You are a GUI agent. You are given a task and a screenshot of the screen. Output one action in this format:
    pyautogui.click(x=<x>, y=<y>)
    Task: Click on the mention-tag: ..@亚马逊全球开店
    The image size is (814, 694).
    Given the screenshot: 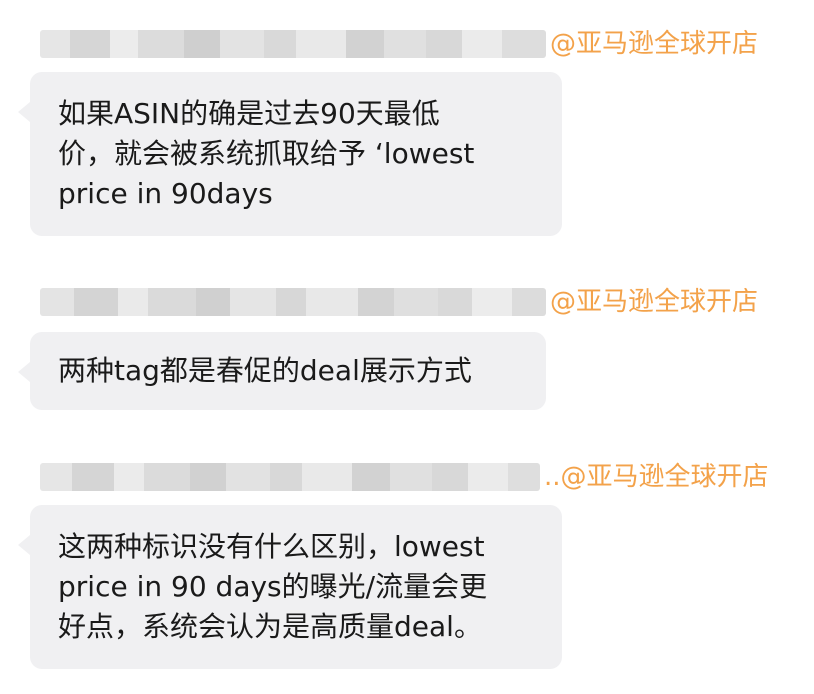 What is the action you would take?
    pyautogui.click(x=656, y=477)
    